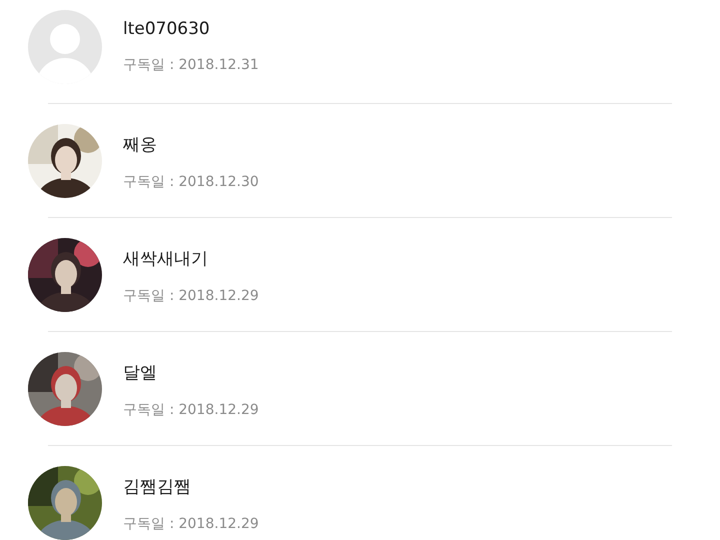 Image resolution: width=720 pixels, height=540 pixels. I want to click on user-name: 째옹, so click(191, 144).